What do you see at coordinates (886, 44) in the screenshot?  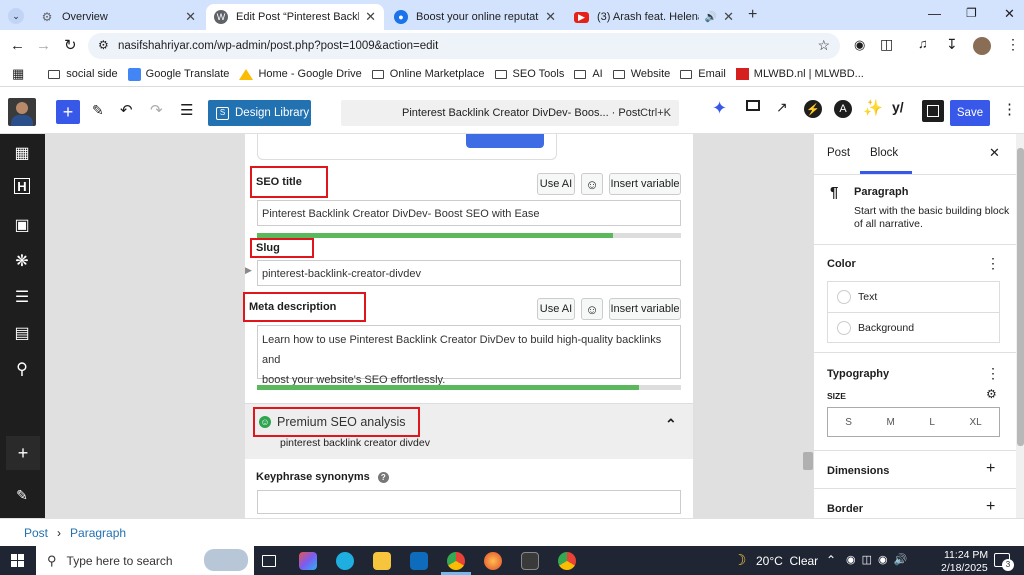 I see `puzzle-icon: ◫` at bounding box center [886, 44].